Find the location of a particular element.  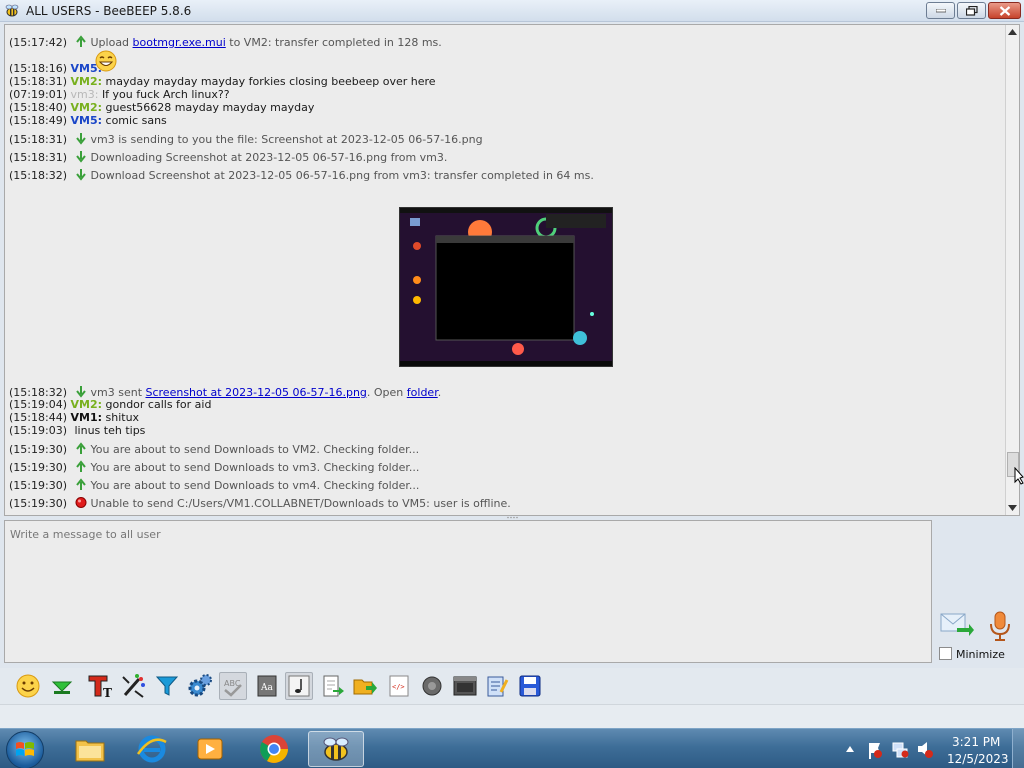

chat-line: (07:19:01) vm3: If you fuck Arch linux?? is located at coordinates (119, 94).